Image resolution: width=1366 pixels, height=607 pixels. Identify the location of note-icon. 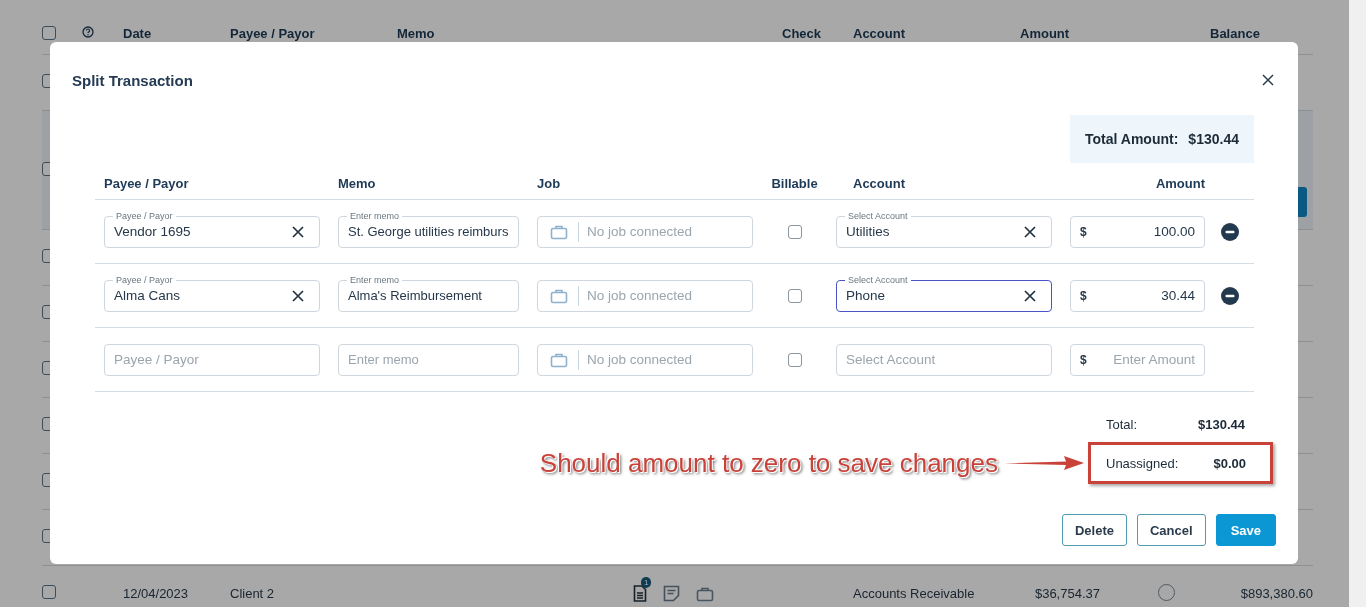
(671, 593).